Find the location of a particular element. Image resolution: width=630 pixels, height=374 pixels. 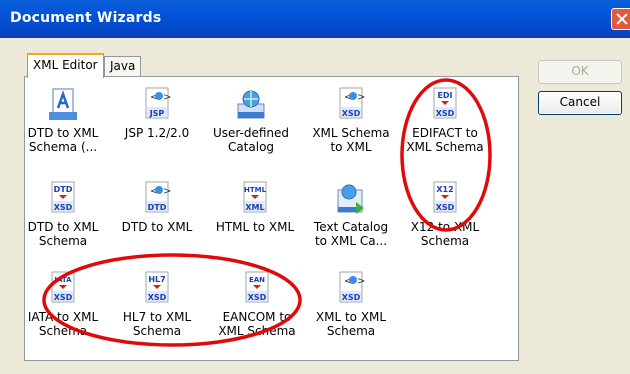

tab-xml-editor: XML Editor is located at coordinates (65, 65).